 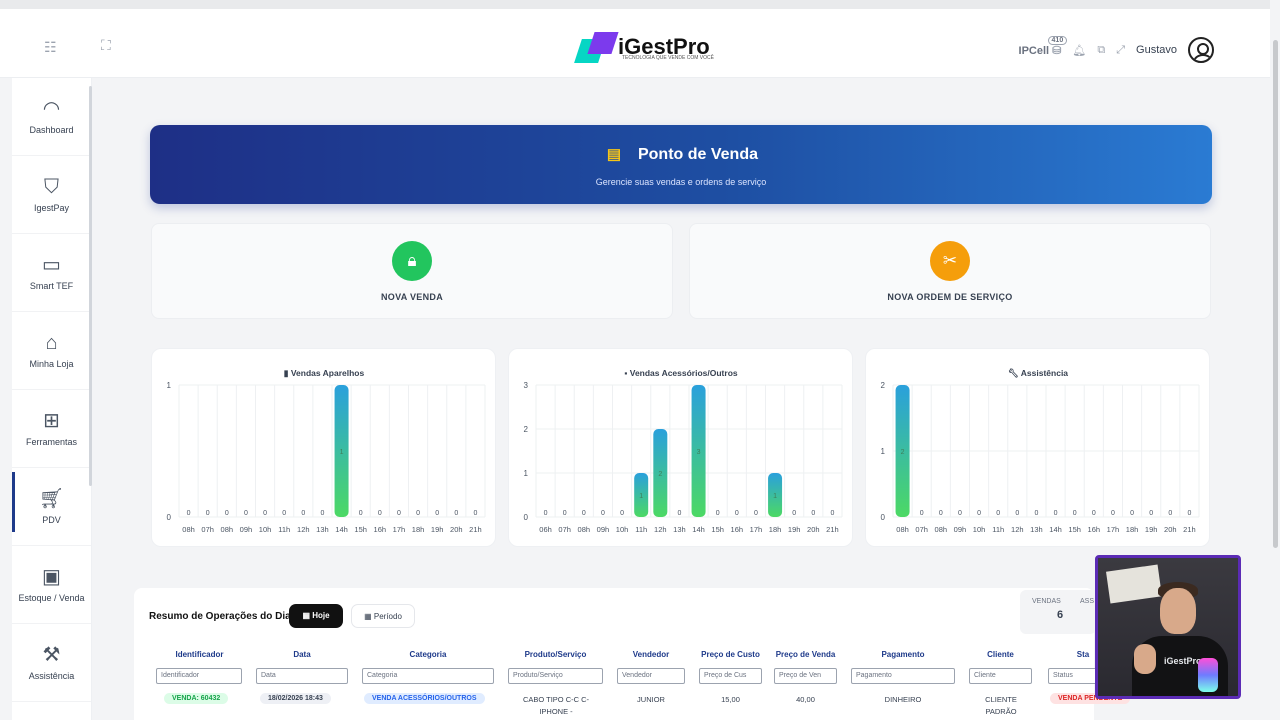 I want to click on sidebar-item-pdv: 🛒︎ PDV, so click(x=51, y=507).